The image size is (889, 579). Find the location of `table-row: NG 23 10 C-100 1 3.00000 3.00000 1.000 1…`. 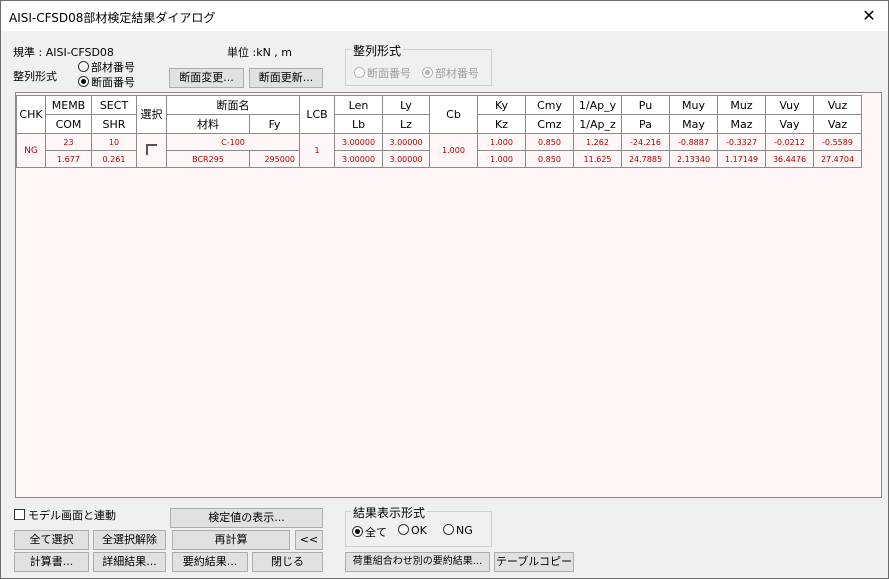

table-row: NG 23 10 C-100 1 3.00000 3.00000 1.000 1… is located at coordinates (439, 150).